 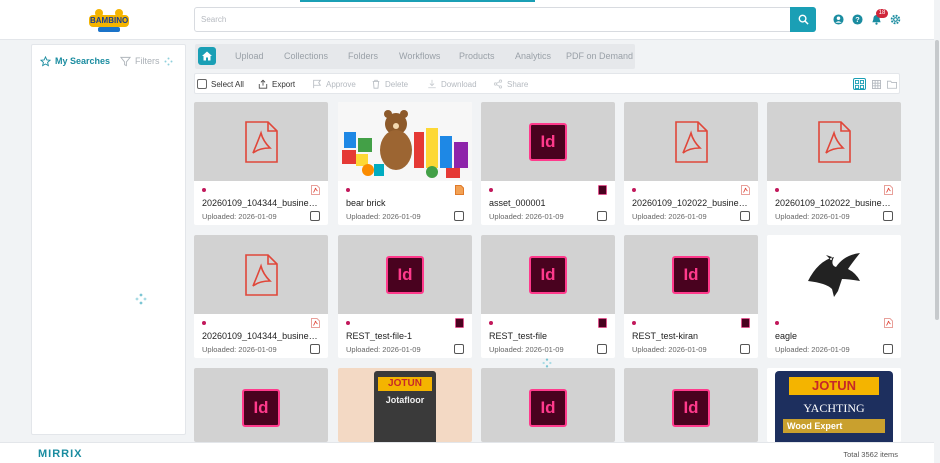 I want to click on grid-view-icon, so click(x=859, y=84).